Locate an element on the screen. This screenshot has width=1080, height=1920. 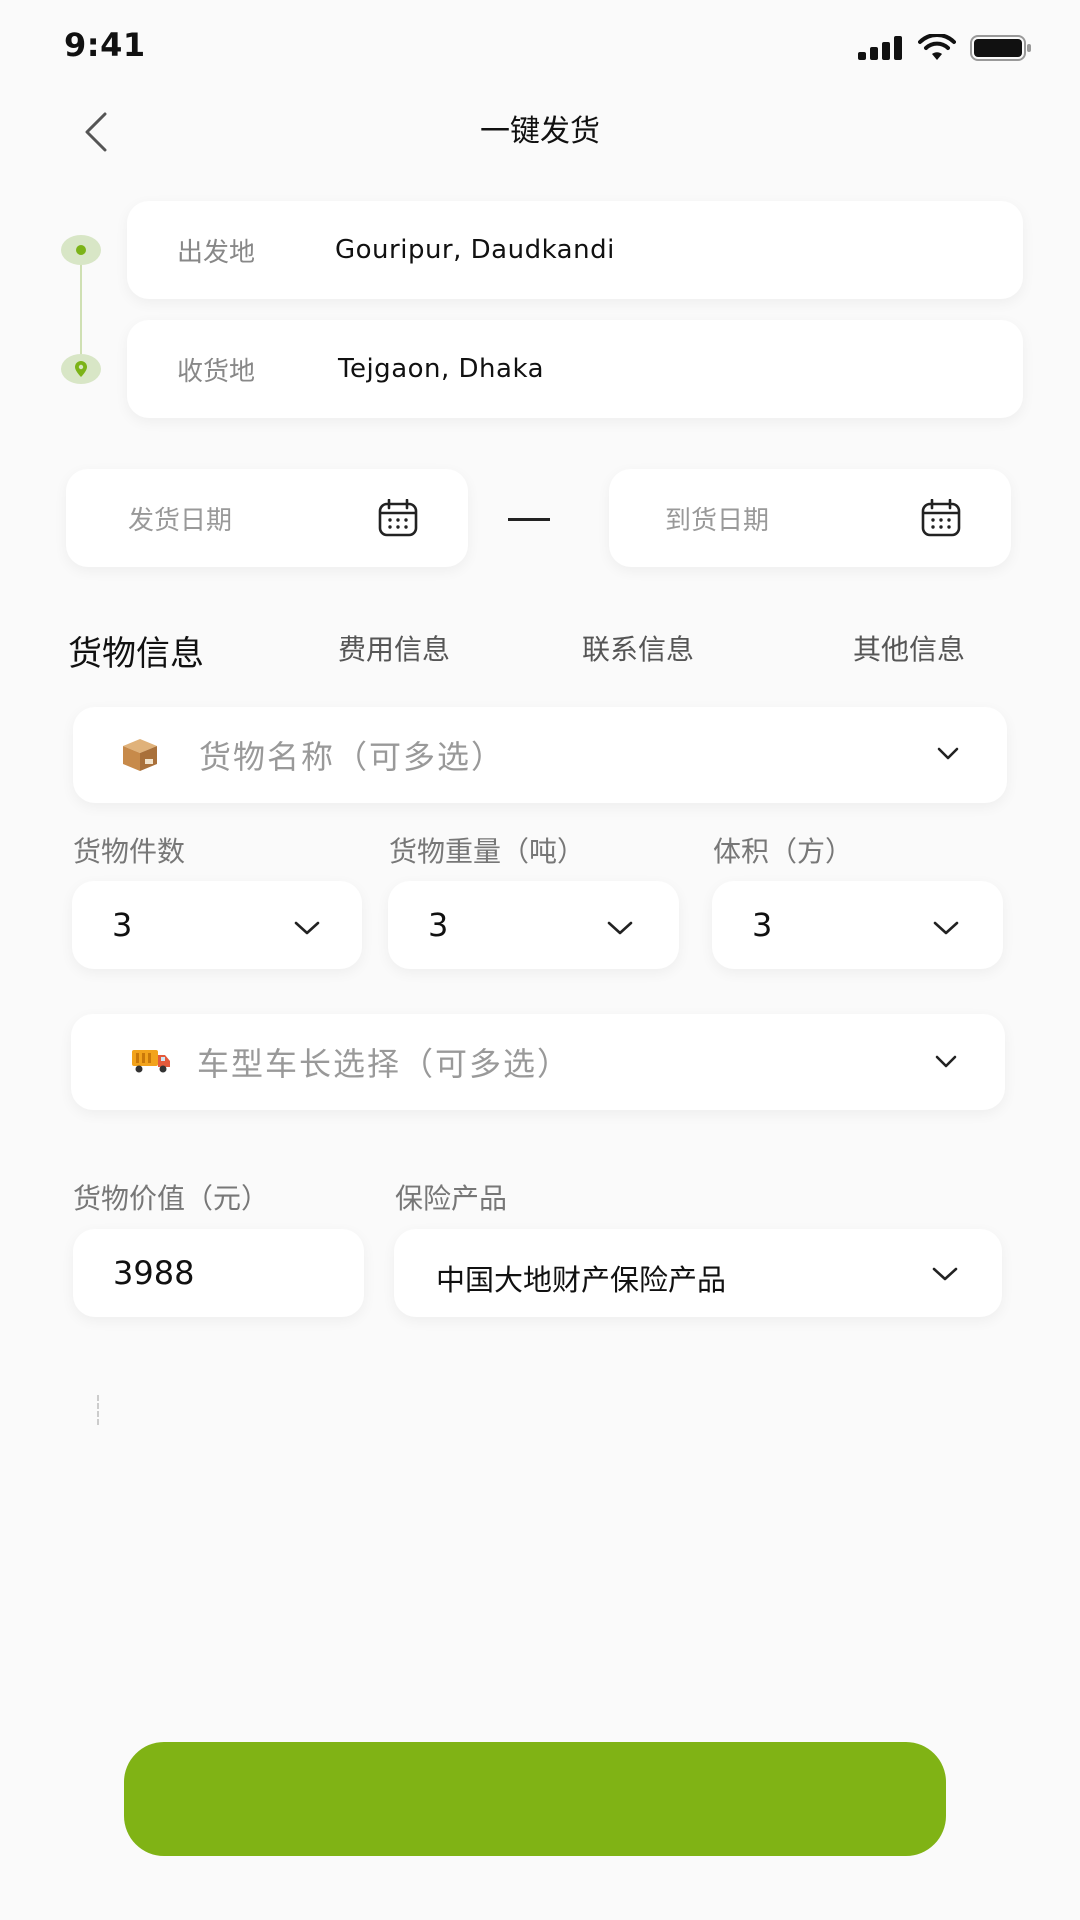
origin-label: 出发地 is located at coordinates (216, 252).